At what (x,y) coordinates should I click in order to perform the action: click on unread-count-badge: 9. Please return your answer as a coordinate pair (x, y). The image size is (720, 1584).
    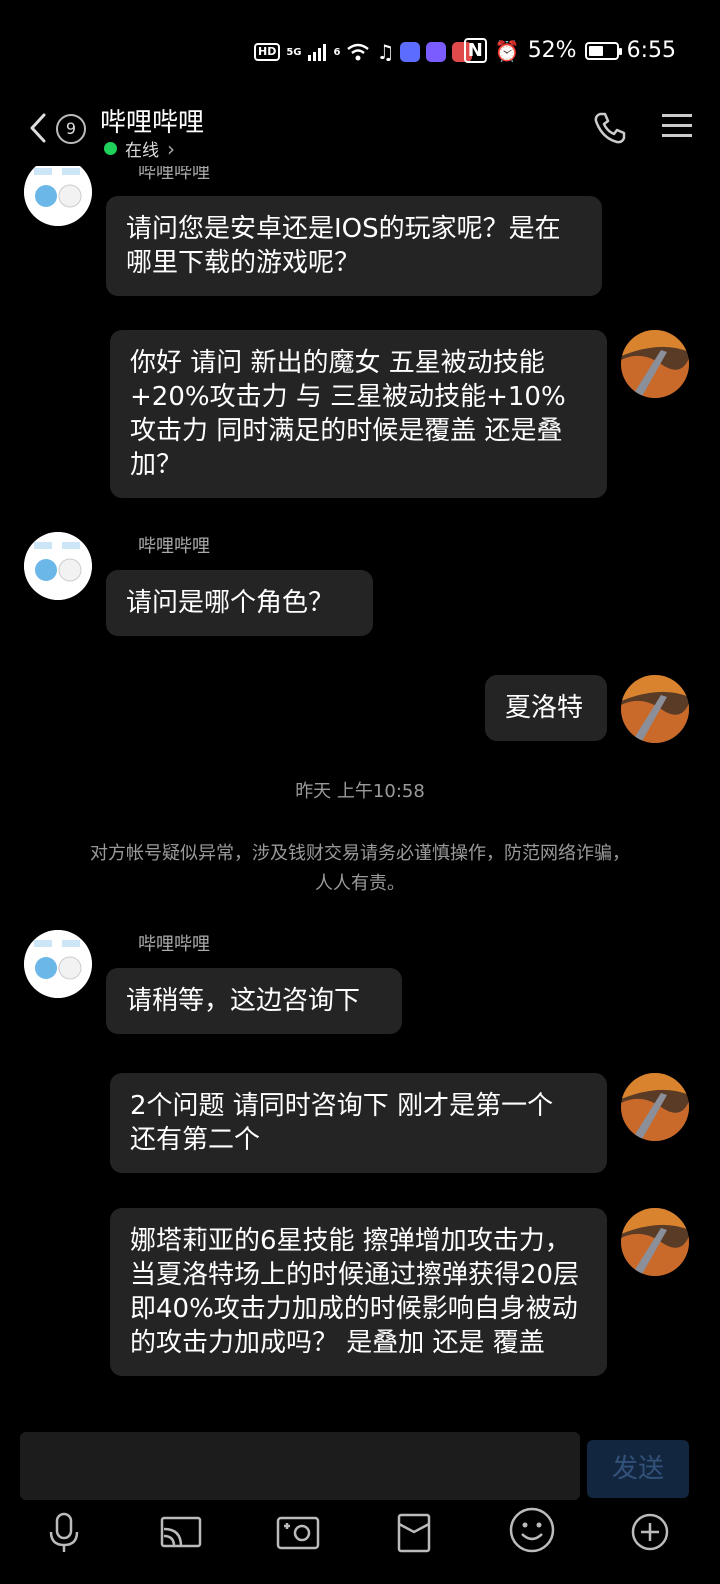
    Looking at the image, I should click on (71, 129).